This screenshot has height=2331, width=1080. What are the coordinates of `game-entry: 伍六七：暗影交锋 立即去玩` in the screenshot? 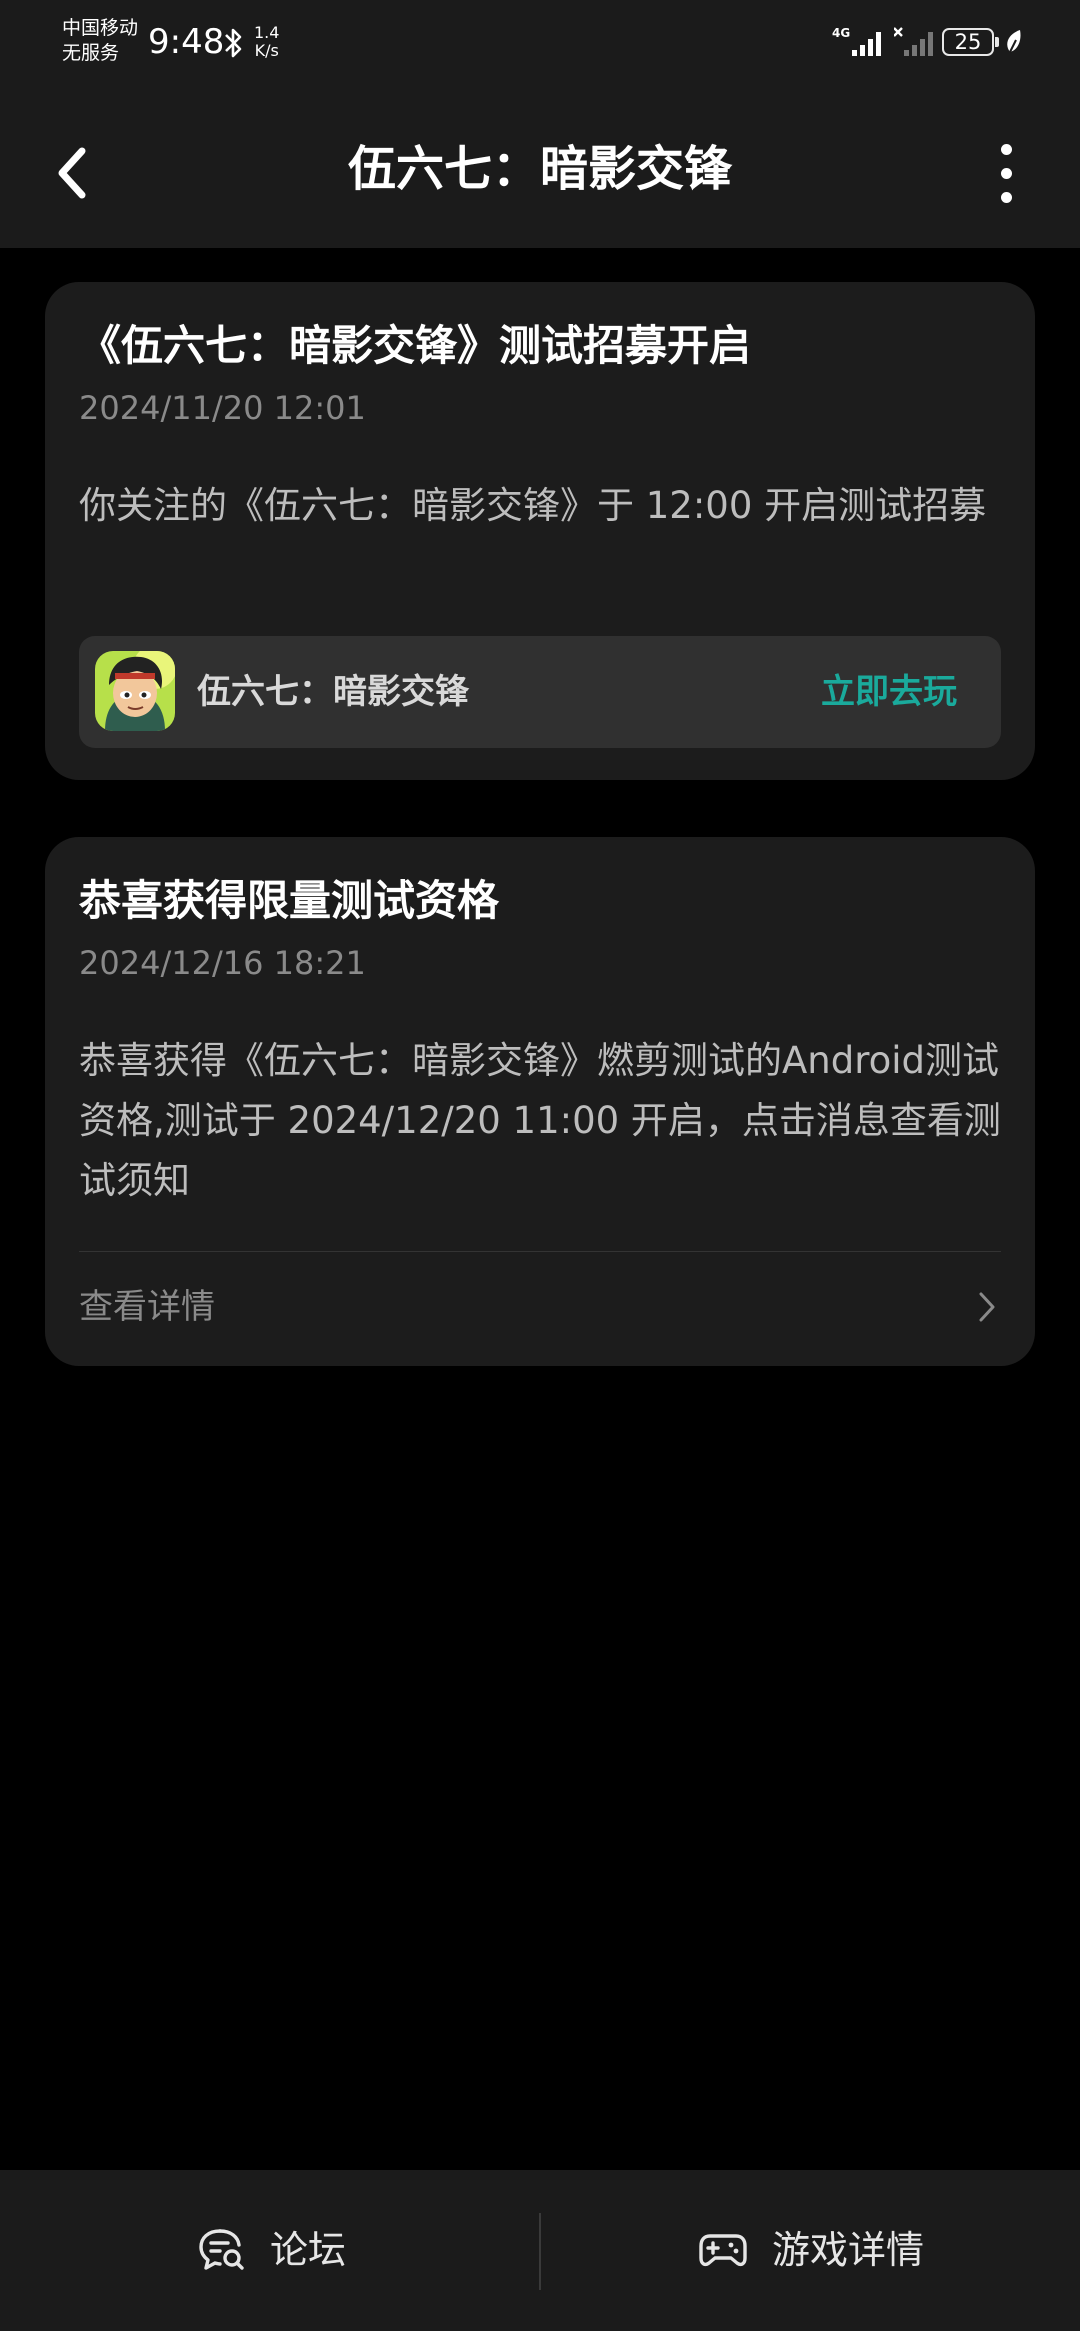 It's located at (540, 692).